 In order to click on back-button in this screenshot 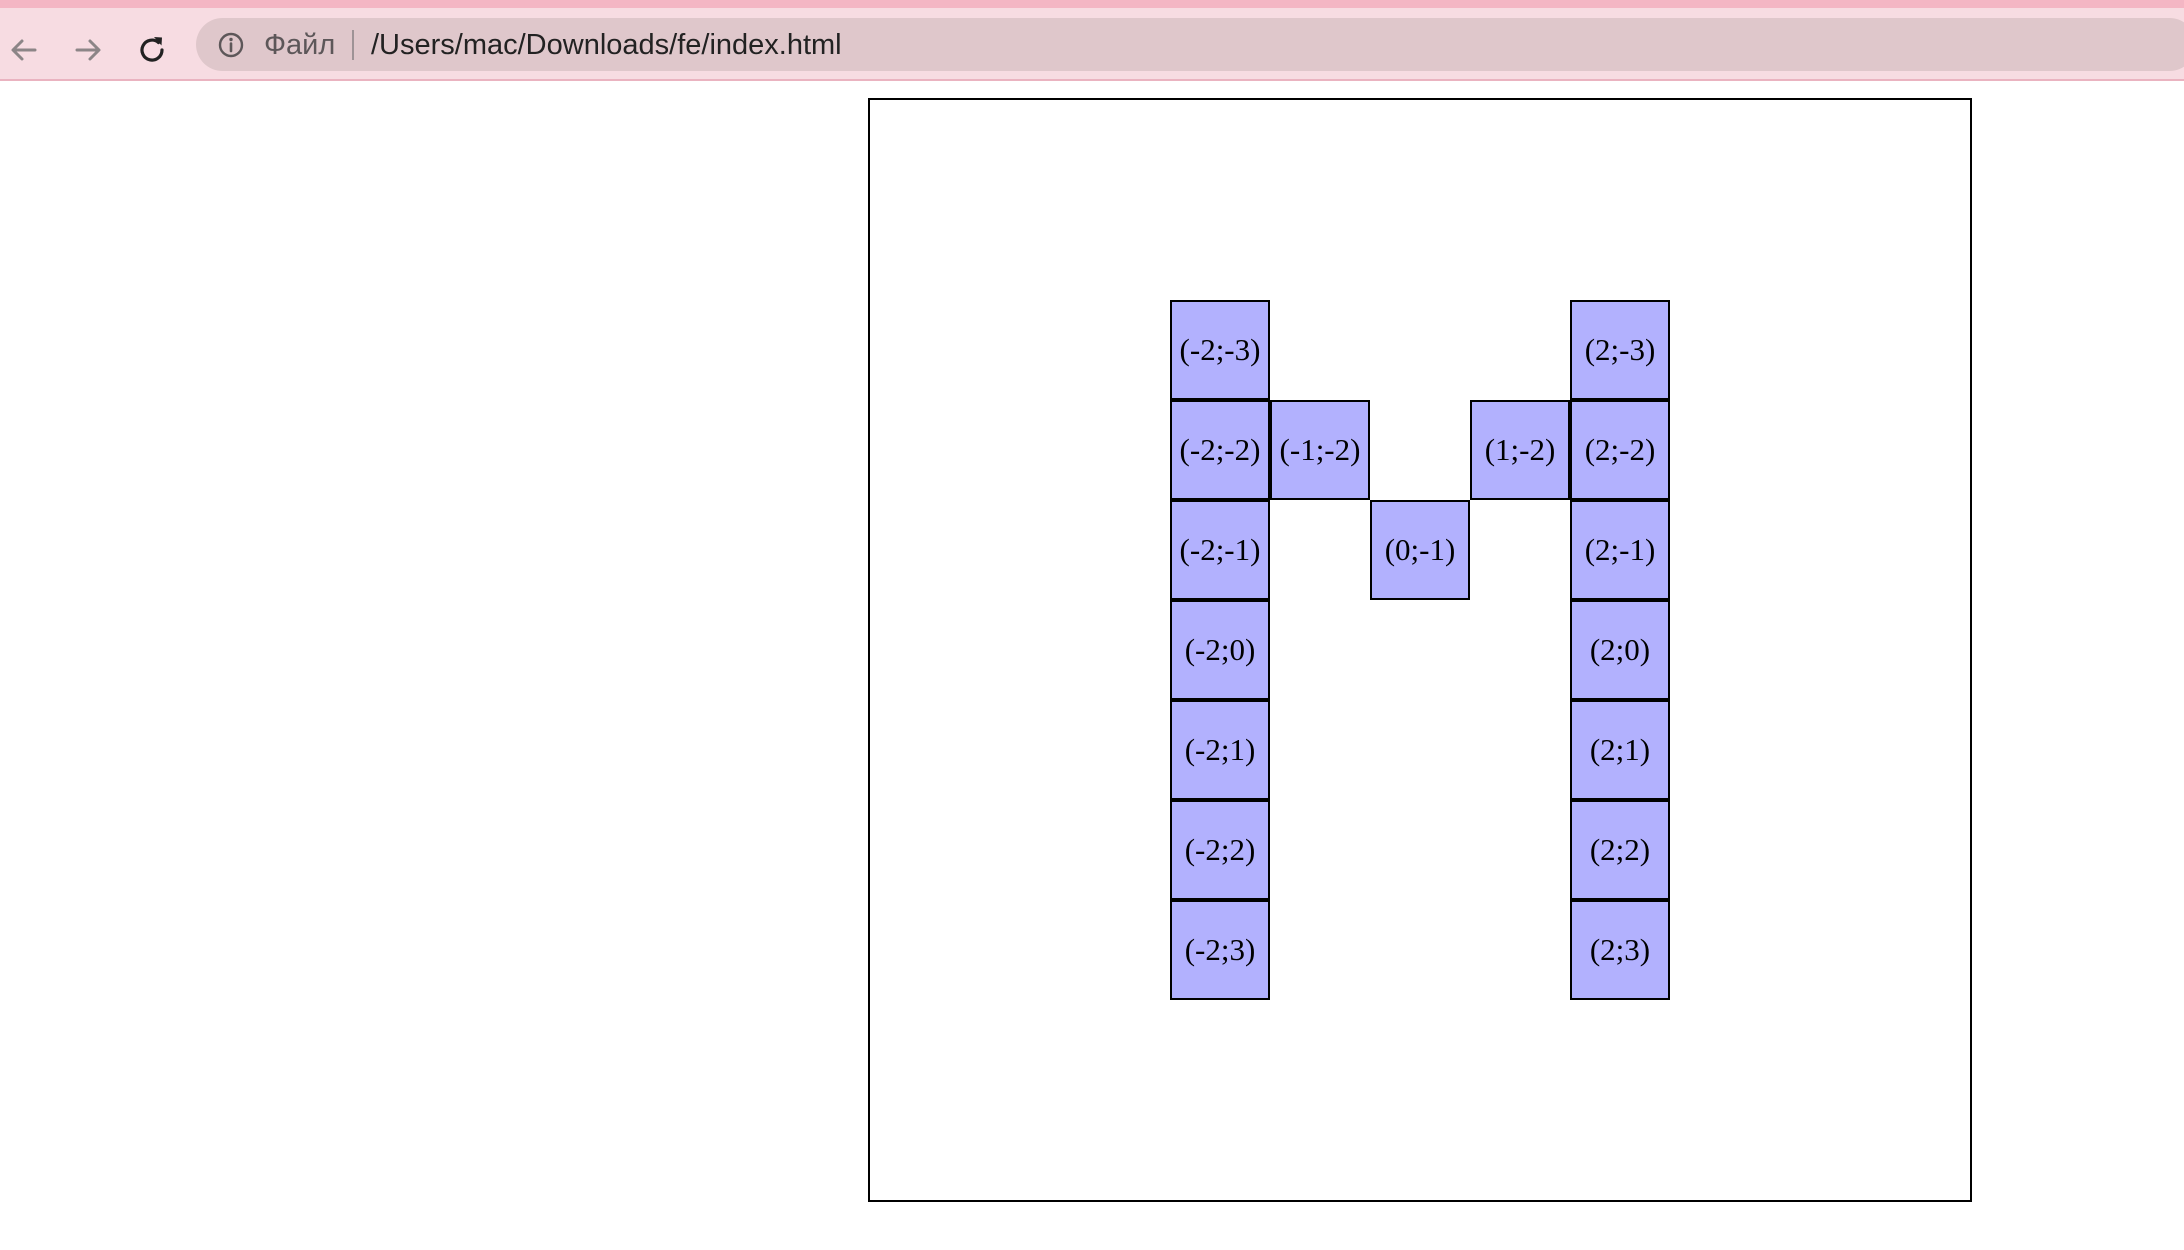, I will do `click(24, 50)`.